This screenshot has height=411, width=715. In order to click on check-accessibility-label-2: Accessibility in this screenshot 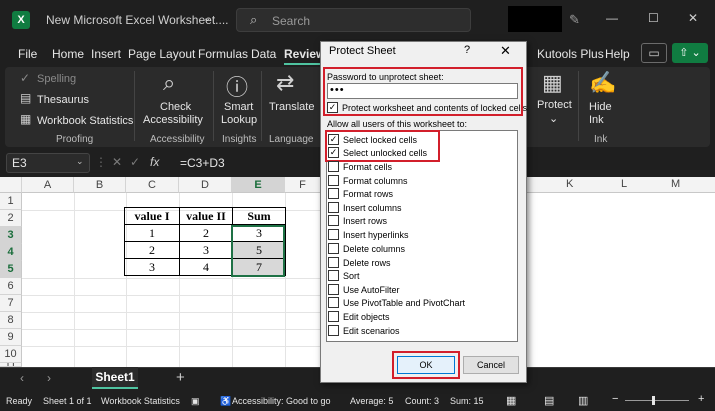, I will do `click(173, 120)`.